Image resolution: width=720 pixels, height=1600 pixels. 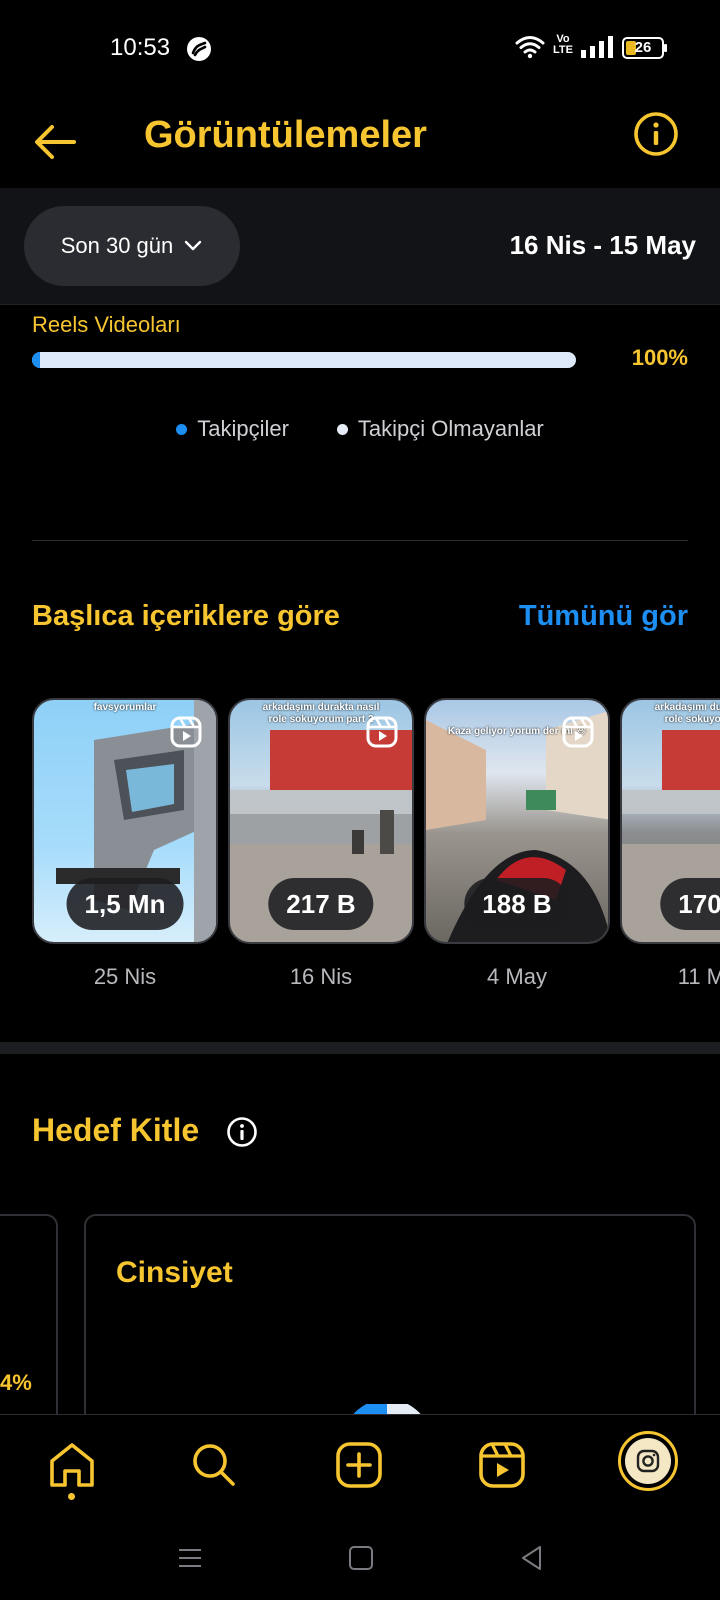 What do you see at coordinates (71, 1496) in the screenshot?
I see `active-indicator-dot` at bounding box center [71, 1496].